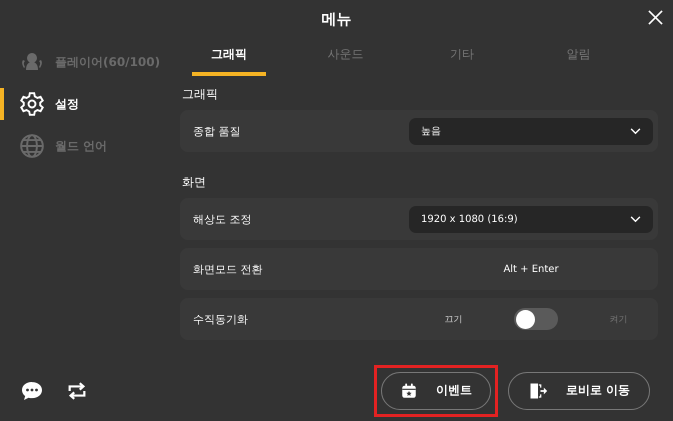 The height and width of the screenshot is (421, 673). Describe the element at coordinates (221, 319) in the screenshot. I see `setting-label: 수직동기화` at that location.